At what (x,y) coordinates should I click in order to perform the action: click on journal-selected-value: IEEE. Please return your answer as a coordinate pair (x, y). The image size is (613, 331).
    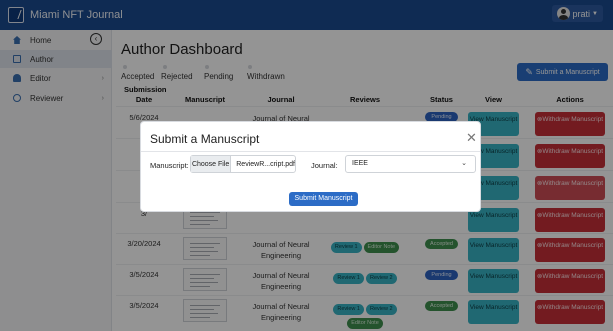
    Looking at the image, I should click on (360, 163).